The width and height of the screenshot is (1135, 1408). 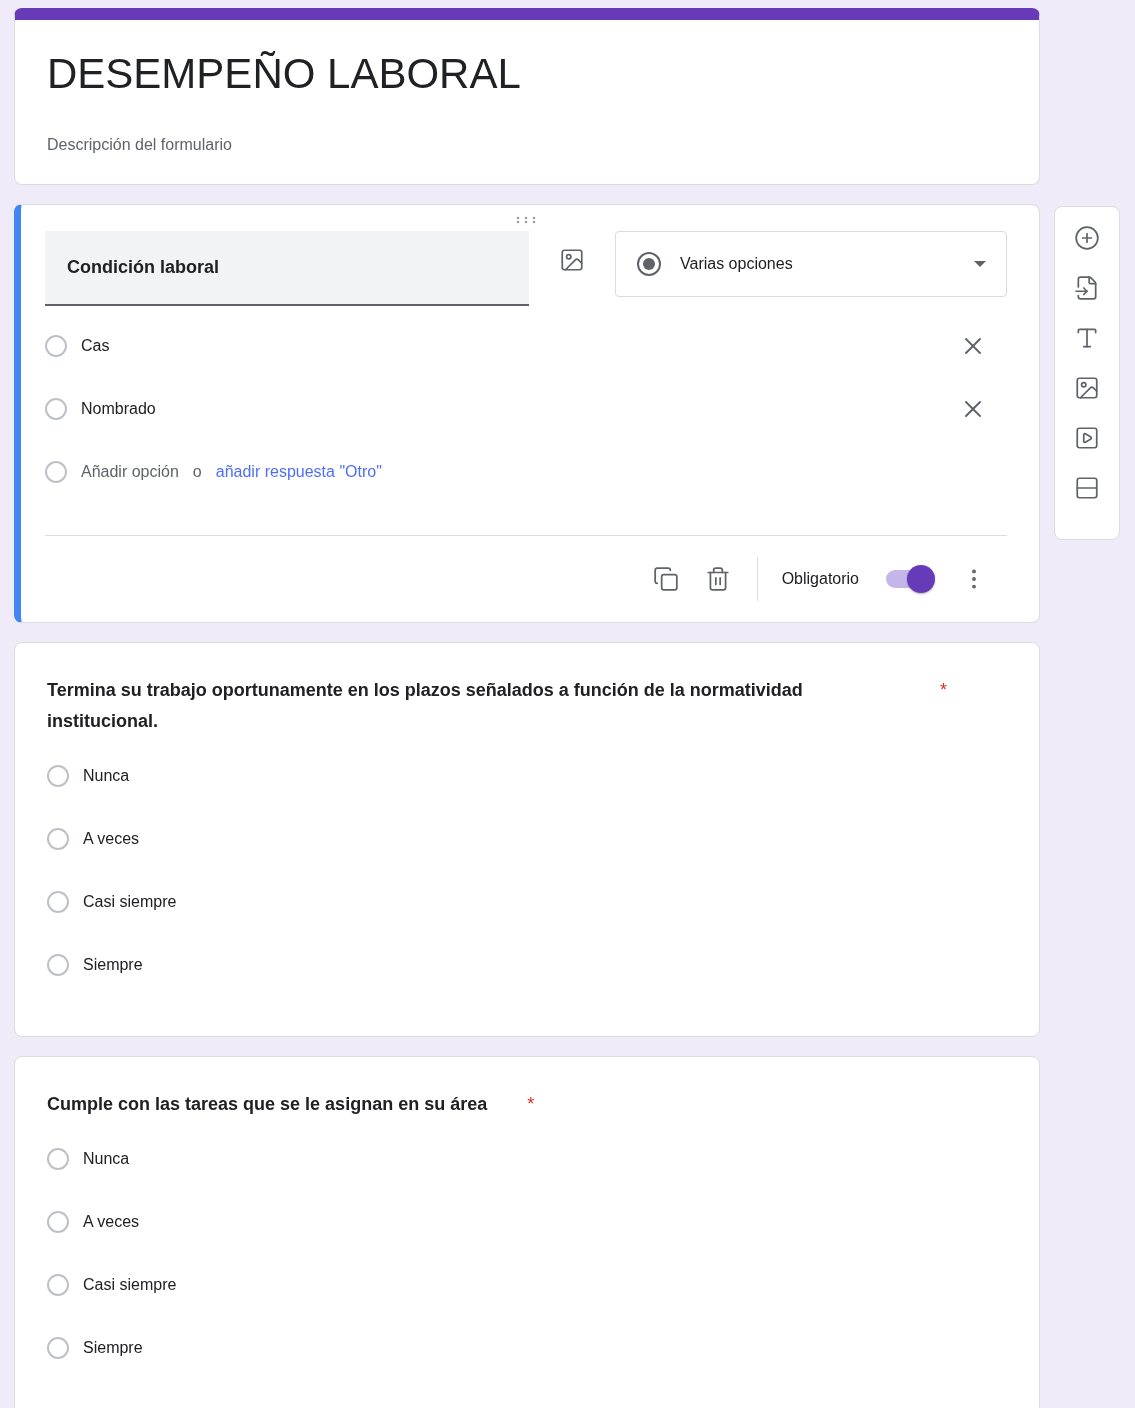 I want to click on required-label: Obligatorio, so click(x=820, y=579).